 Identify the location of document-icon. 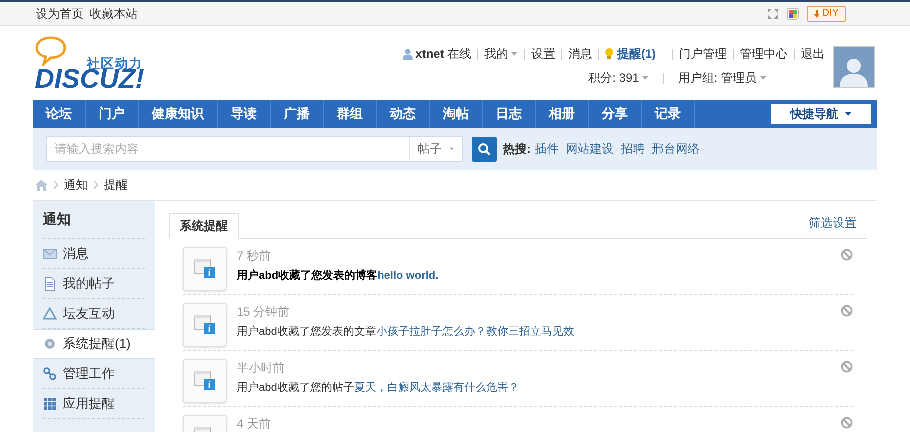
(50, 283).